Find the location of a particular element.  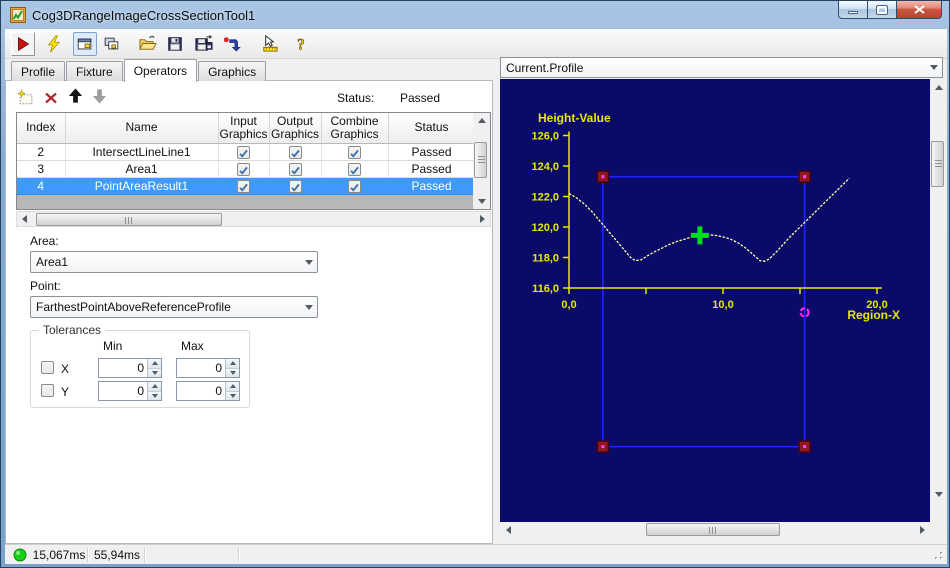

cell-name: Area1 is located at coordinates (142, 169).